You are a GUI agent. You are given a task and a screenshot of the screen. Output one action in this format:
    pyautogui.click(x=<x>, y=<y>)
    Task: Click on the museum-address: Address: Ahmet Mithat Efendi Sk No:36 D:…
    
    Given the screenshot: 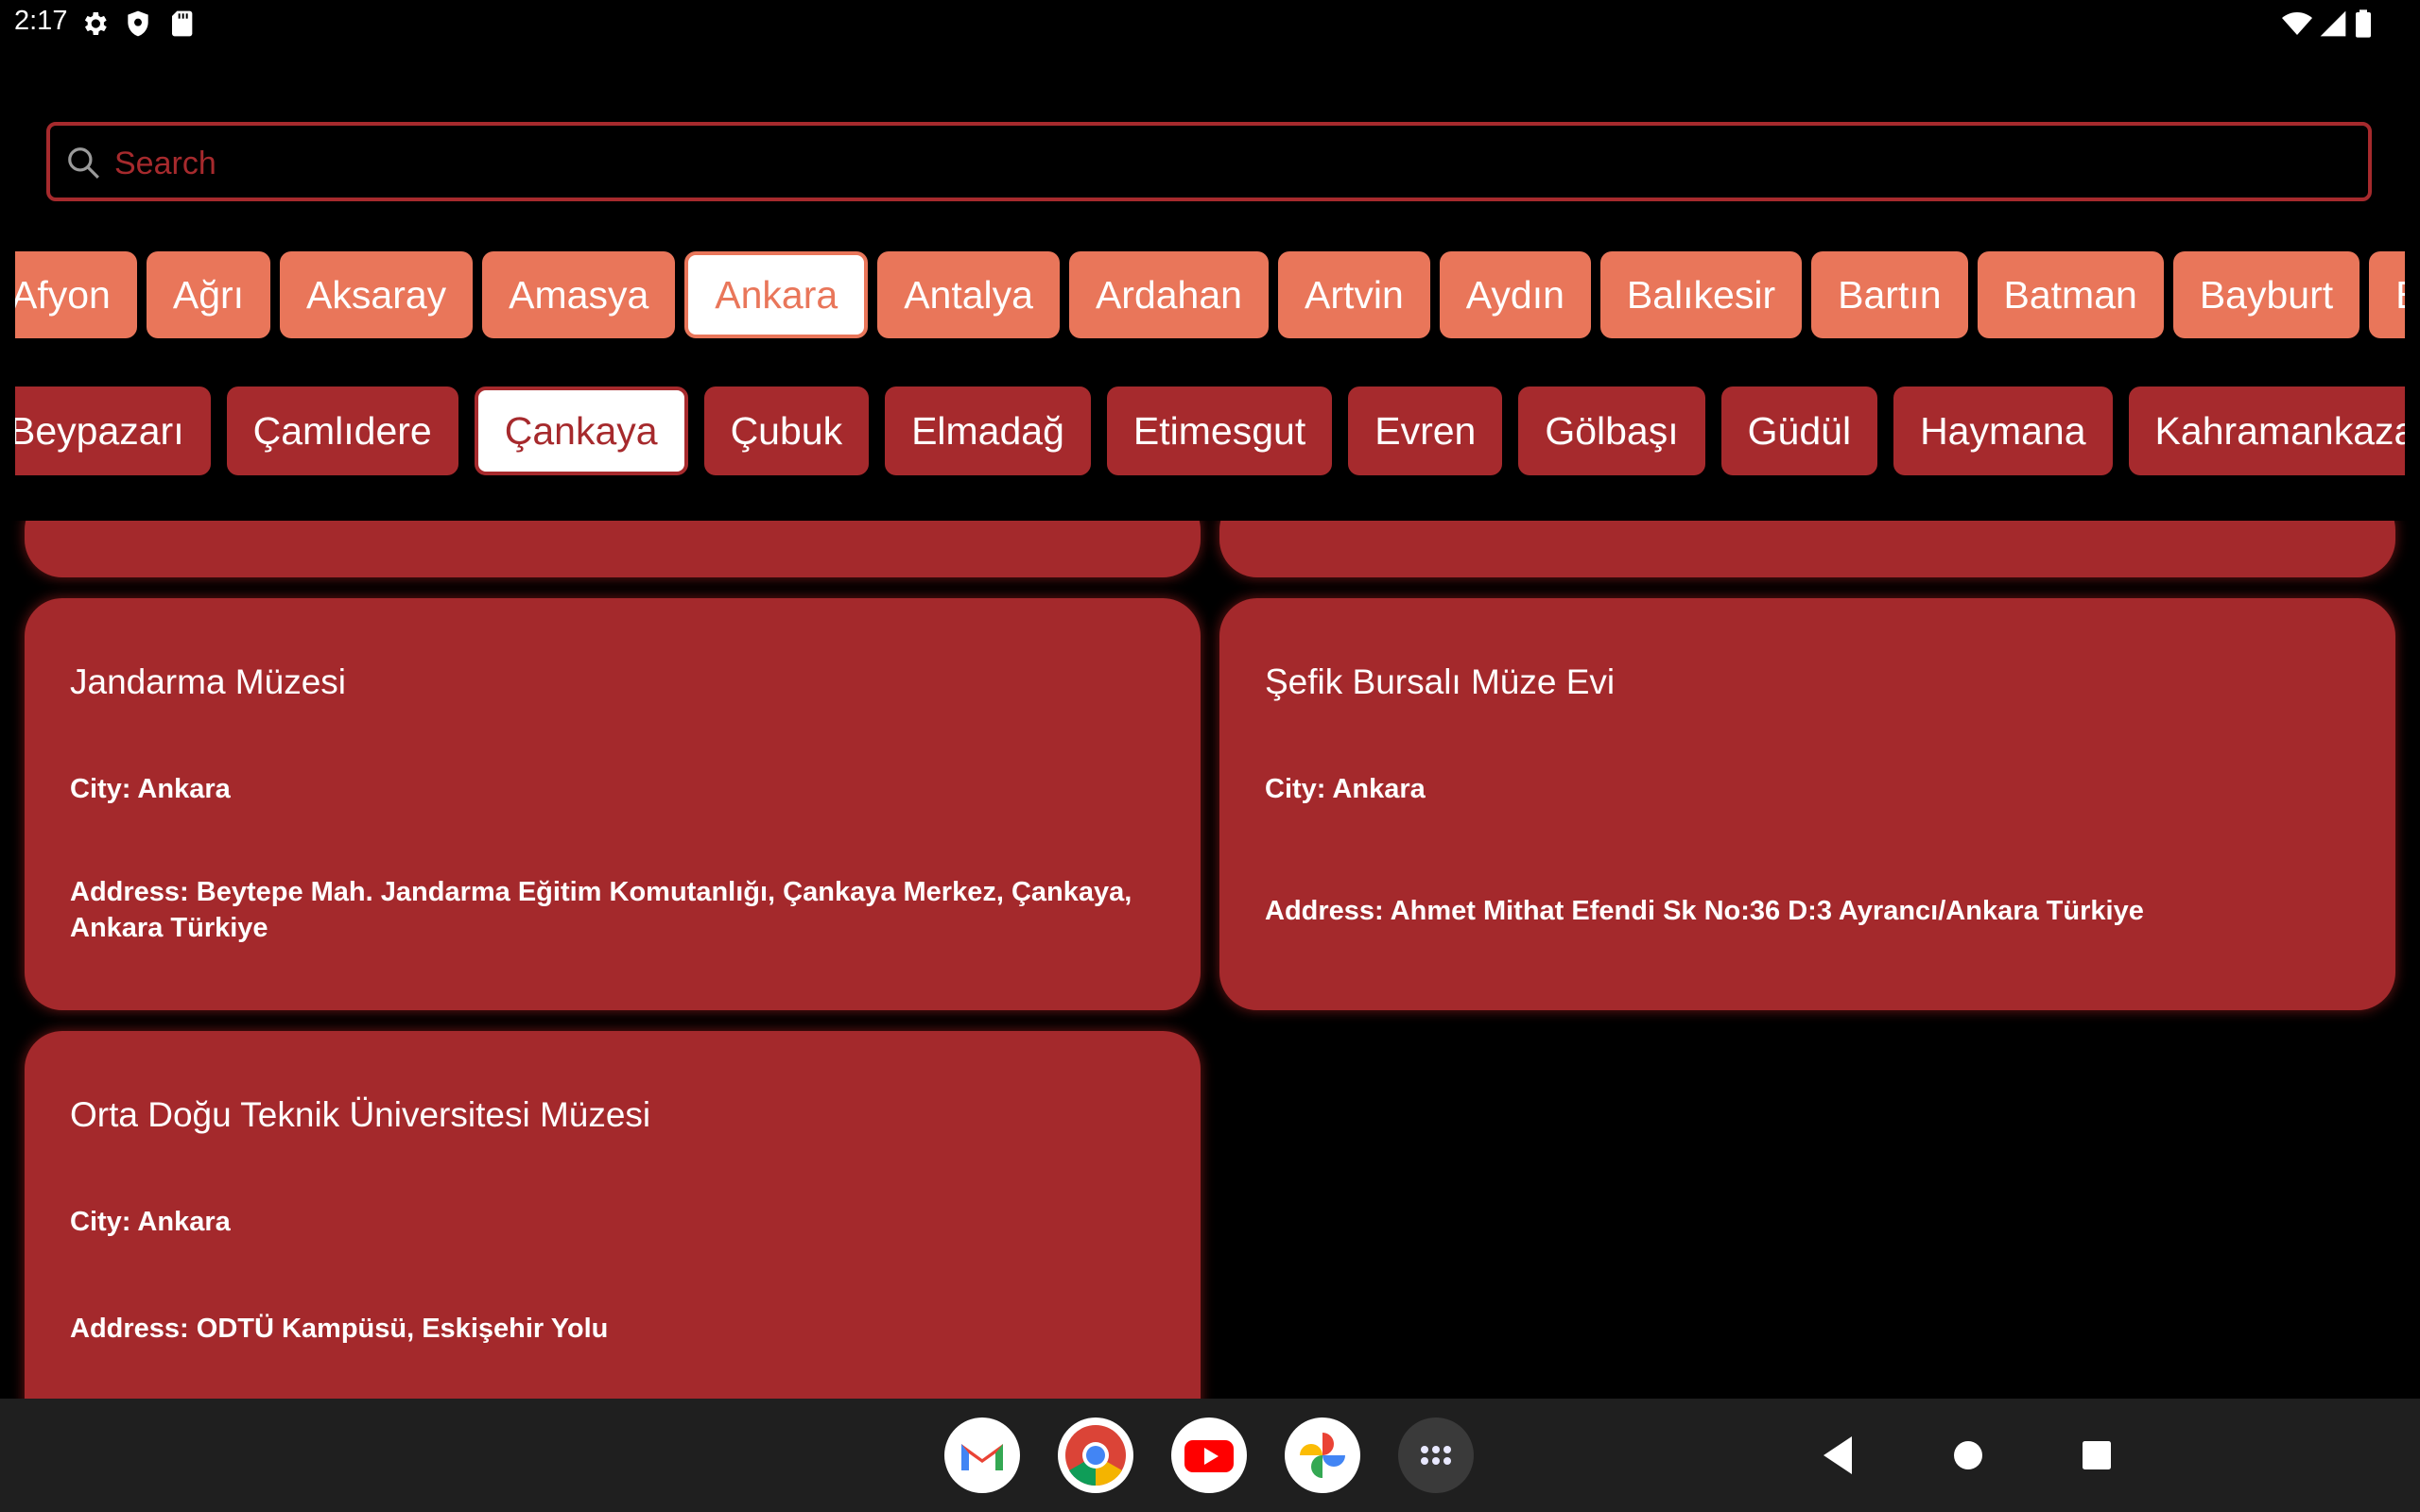 What is the action you would take?
    pyautogui.click(x=1704, y=911)
    